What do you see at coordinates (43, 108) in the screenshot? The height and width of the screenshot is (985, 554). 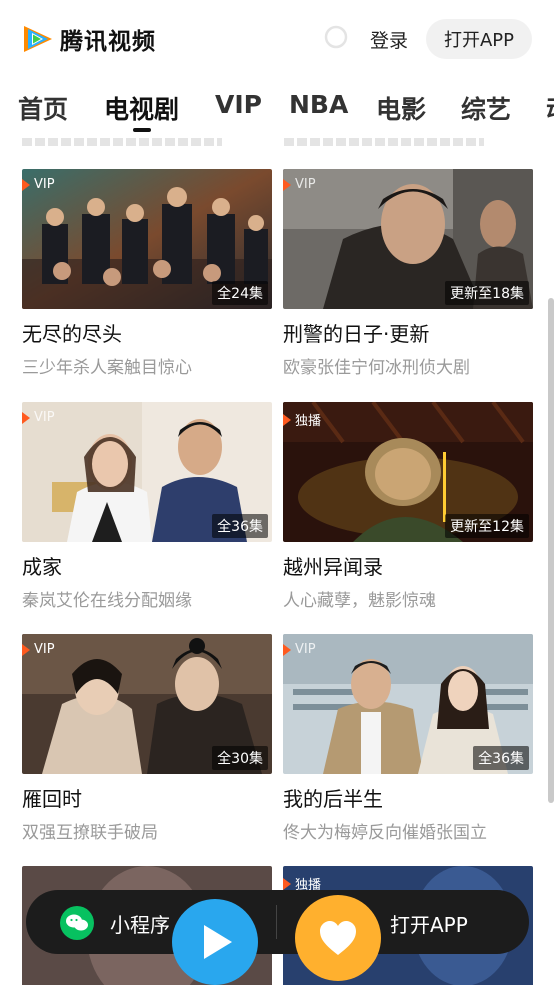 I see `tab-home: 首页` at bounding box center [43, 108].